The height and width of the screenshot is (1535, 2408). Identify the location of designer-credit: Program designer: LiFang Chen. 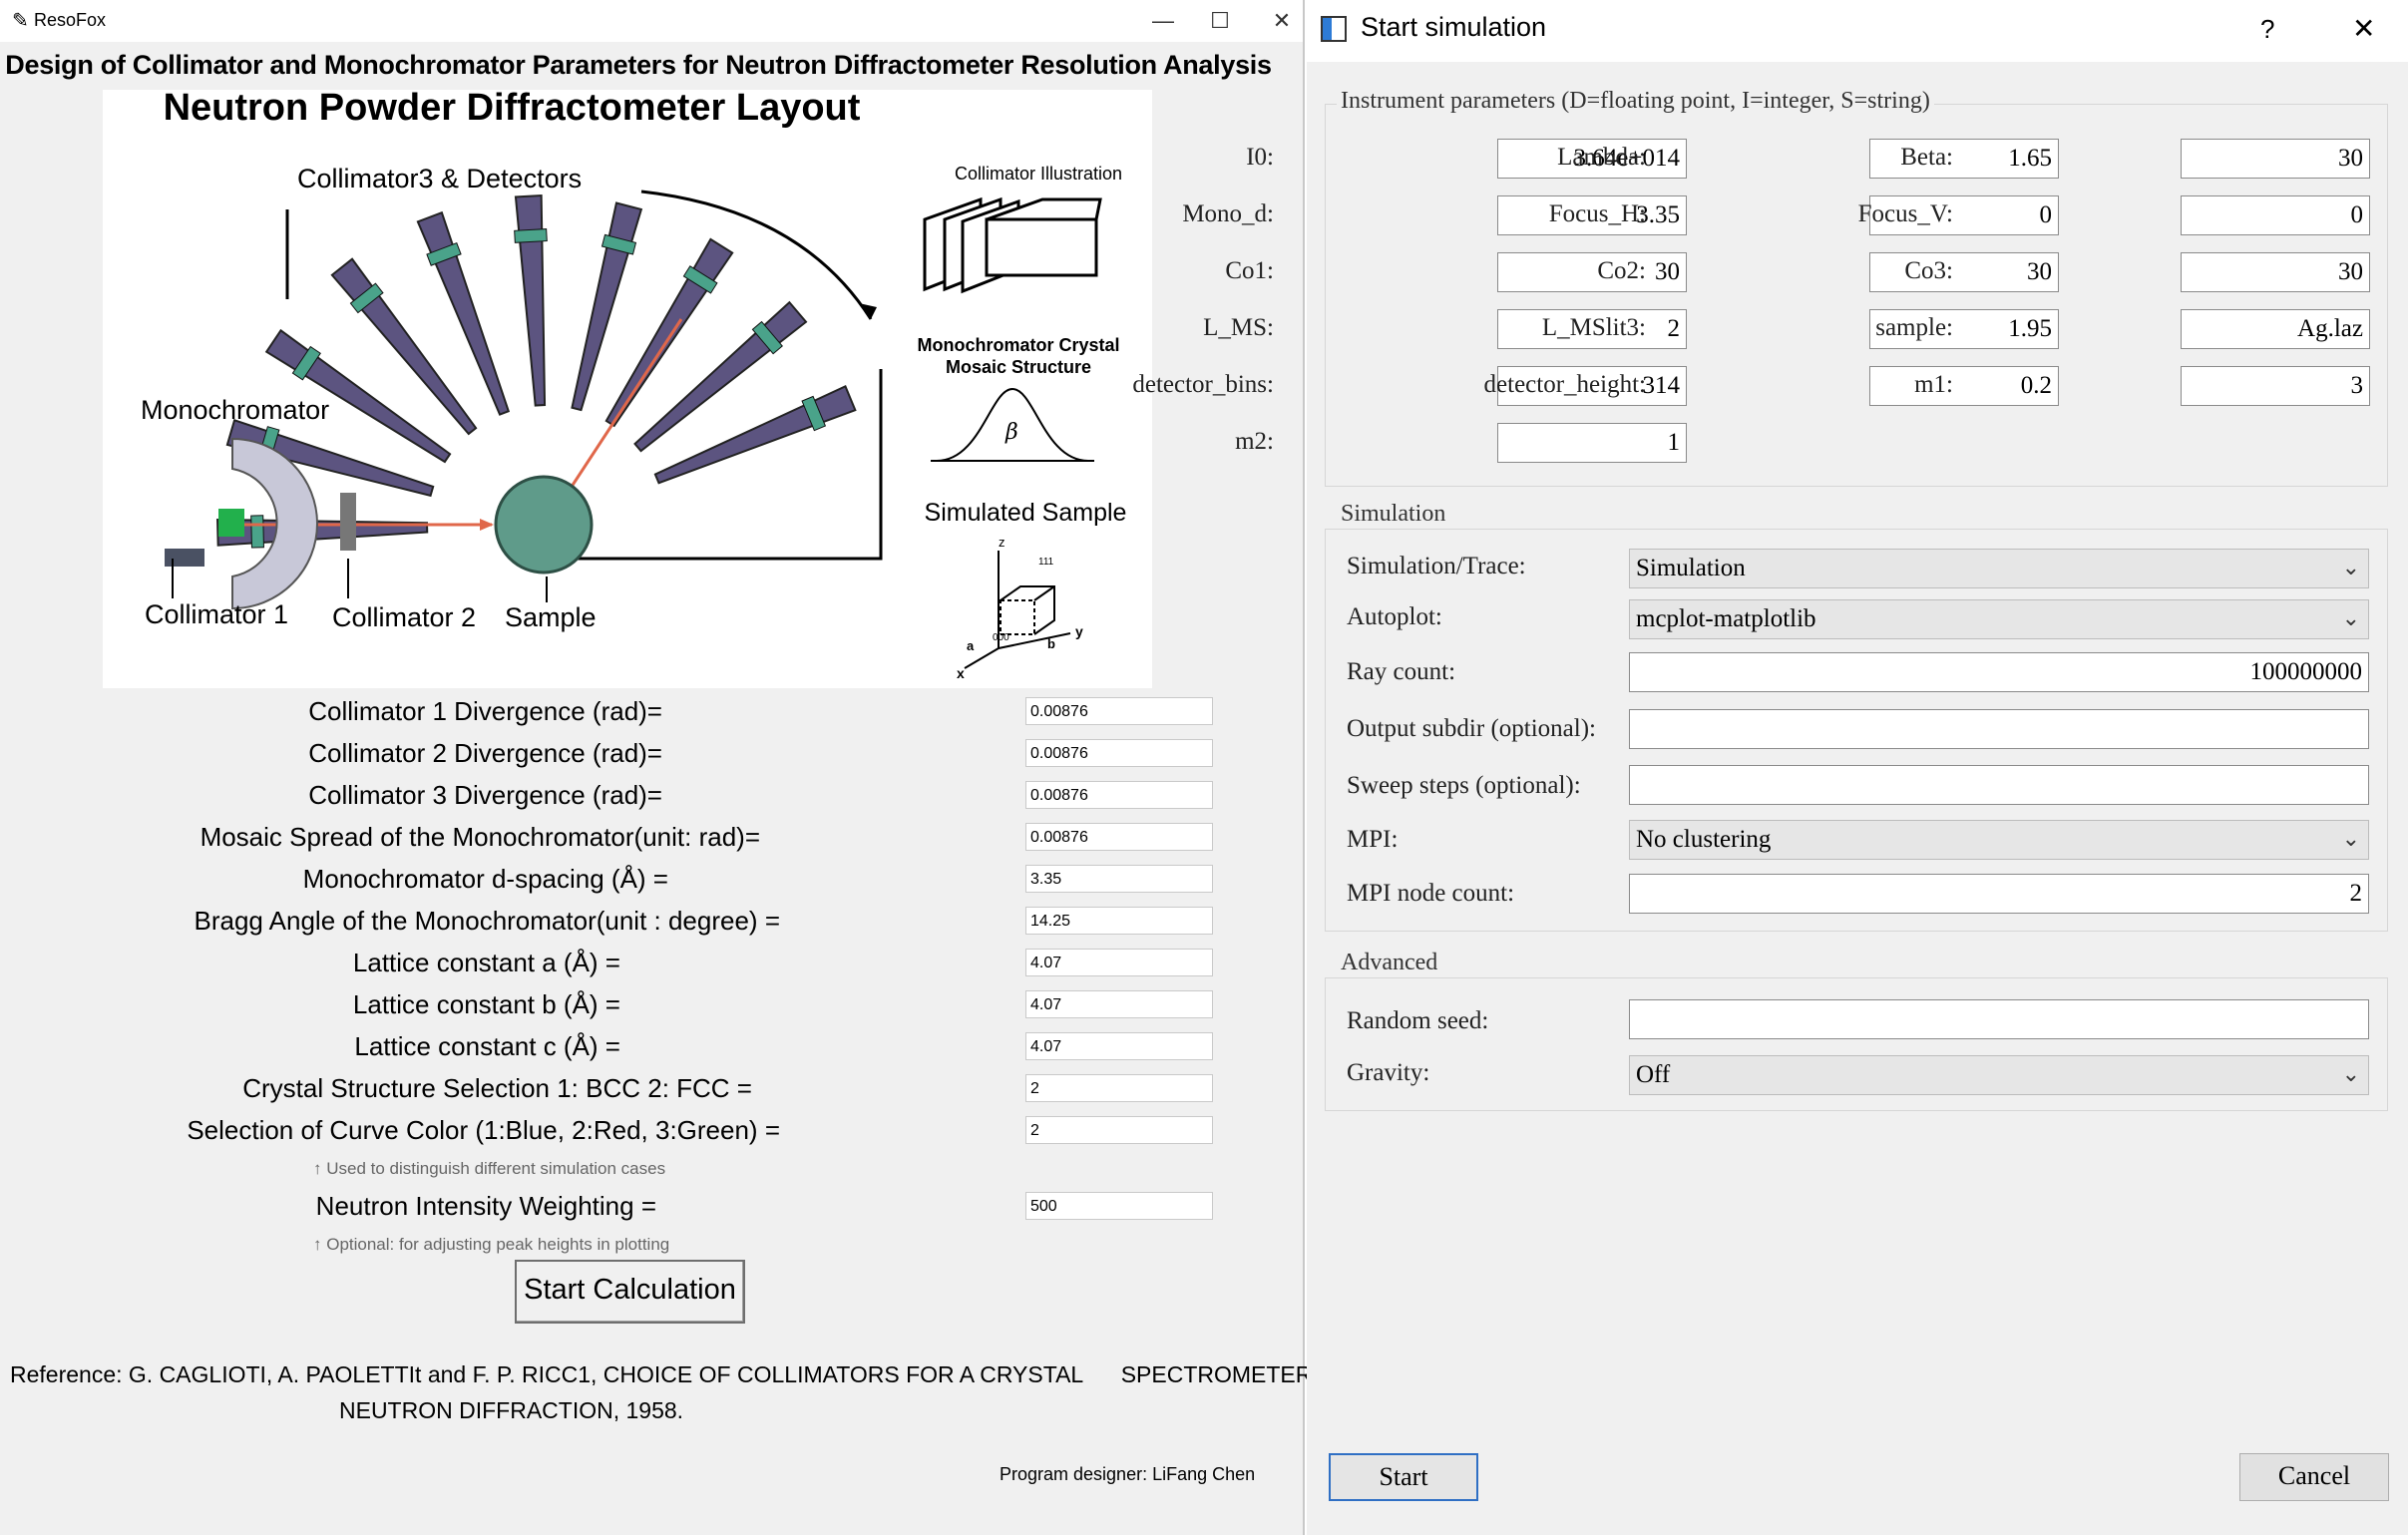
(1128, 1474).